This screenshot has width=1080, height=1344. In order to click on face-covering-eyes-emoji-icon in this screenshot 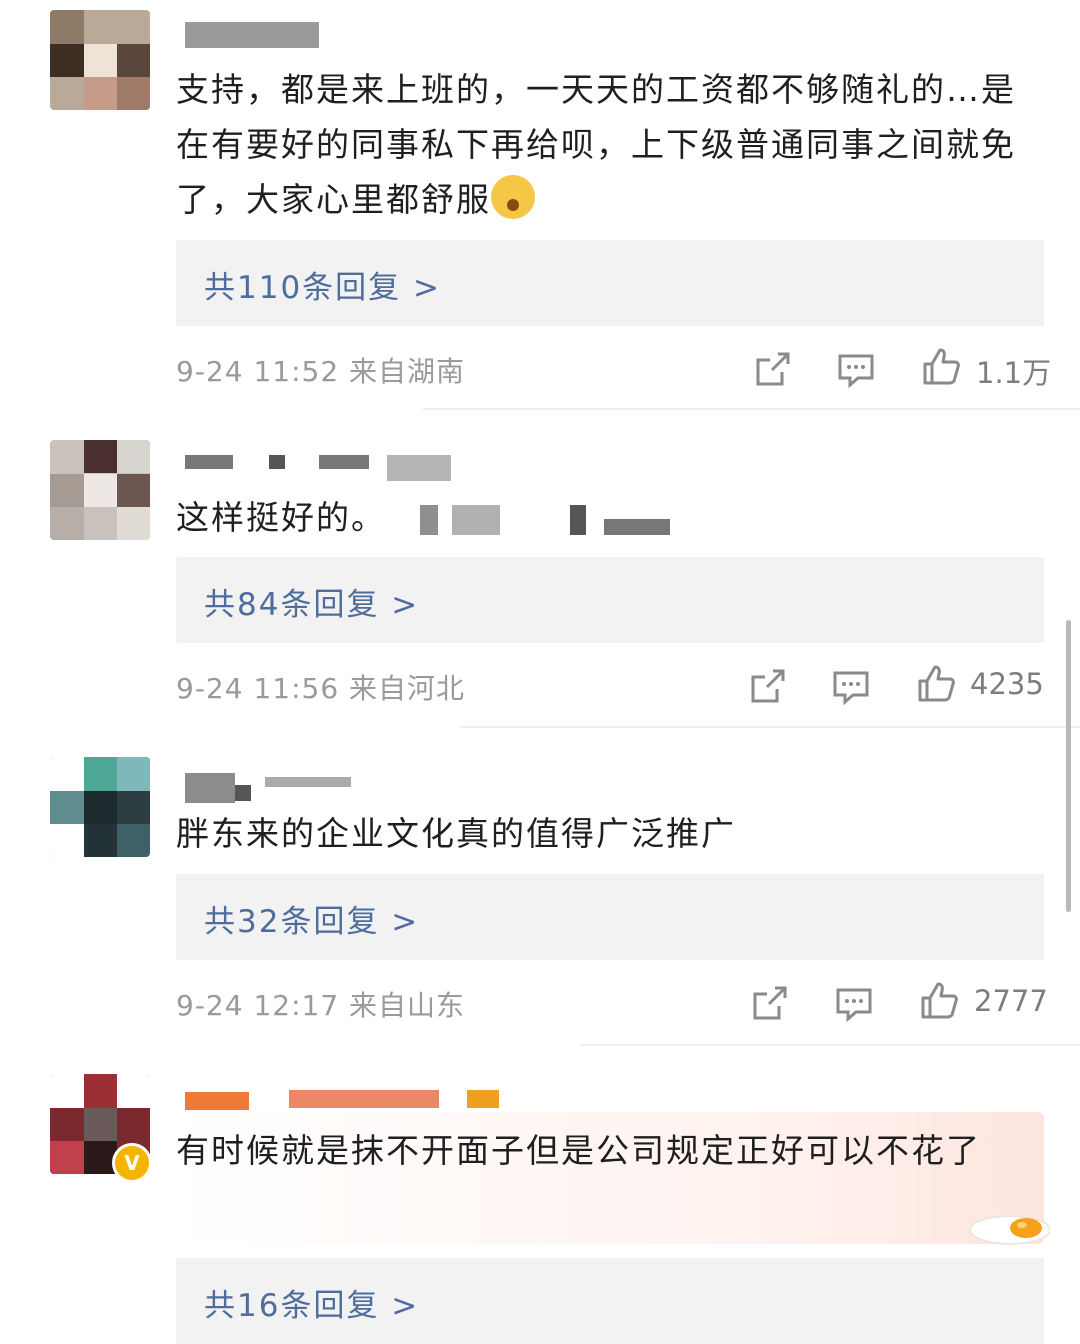, I will do `click(513, 197)`.